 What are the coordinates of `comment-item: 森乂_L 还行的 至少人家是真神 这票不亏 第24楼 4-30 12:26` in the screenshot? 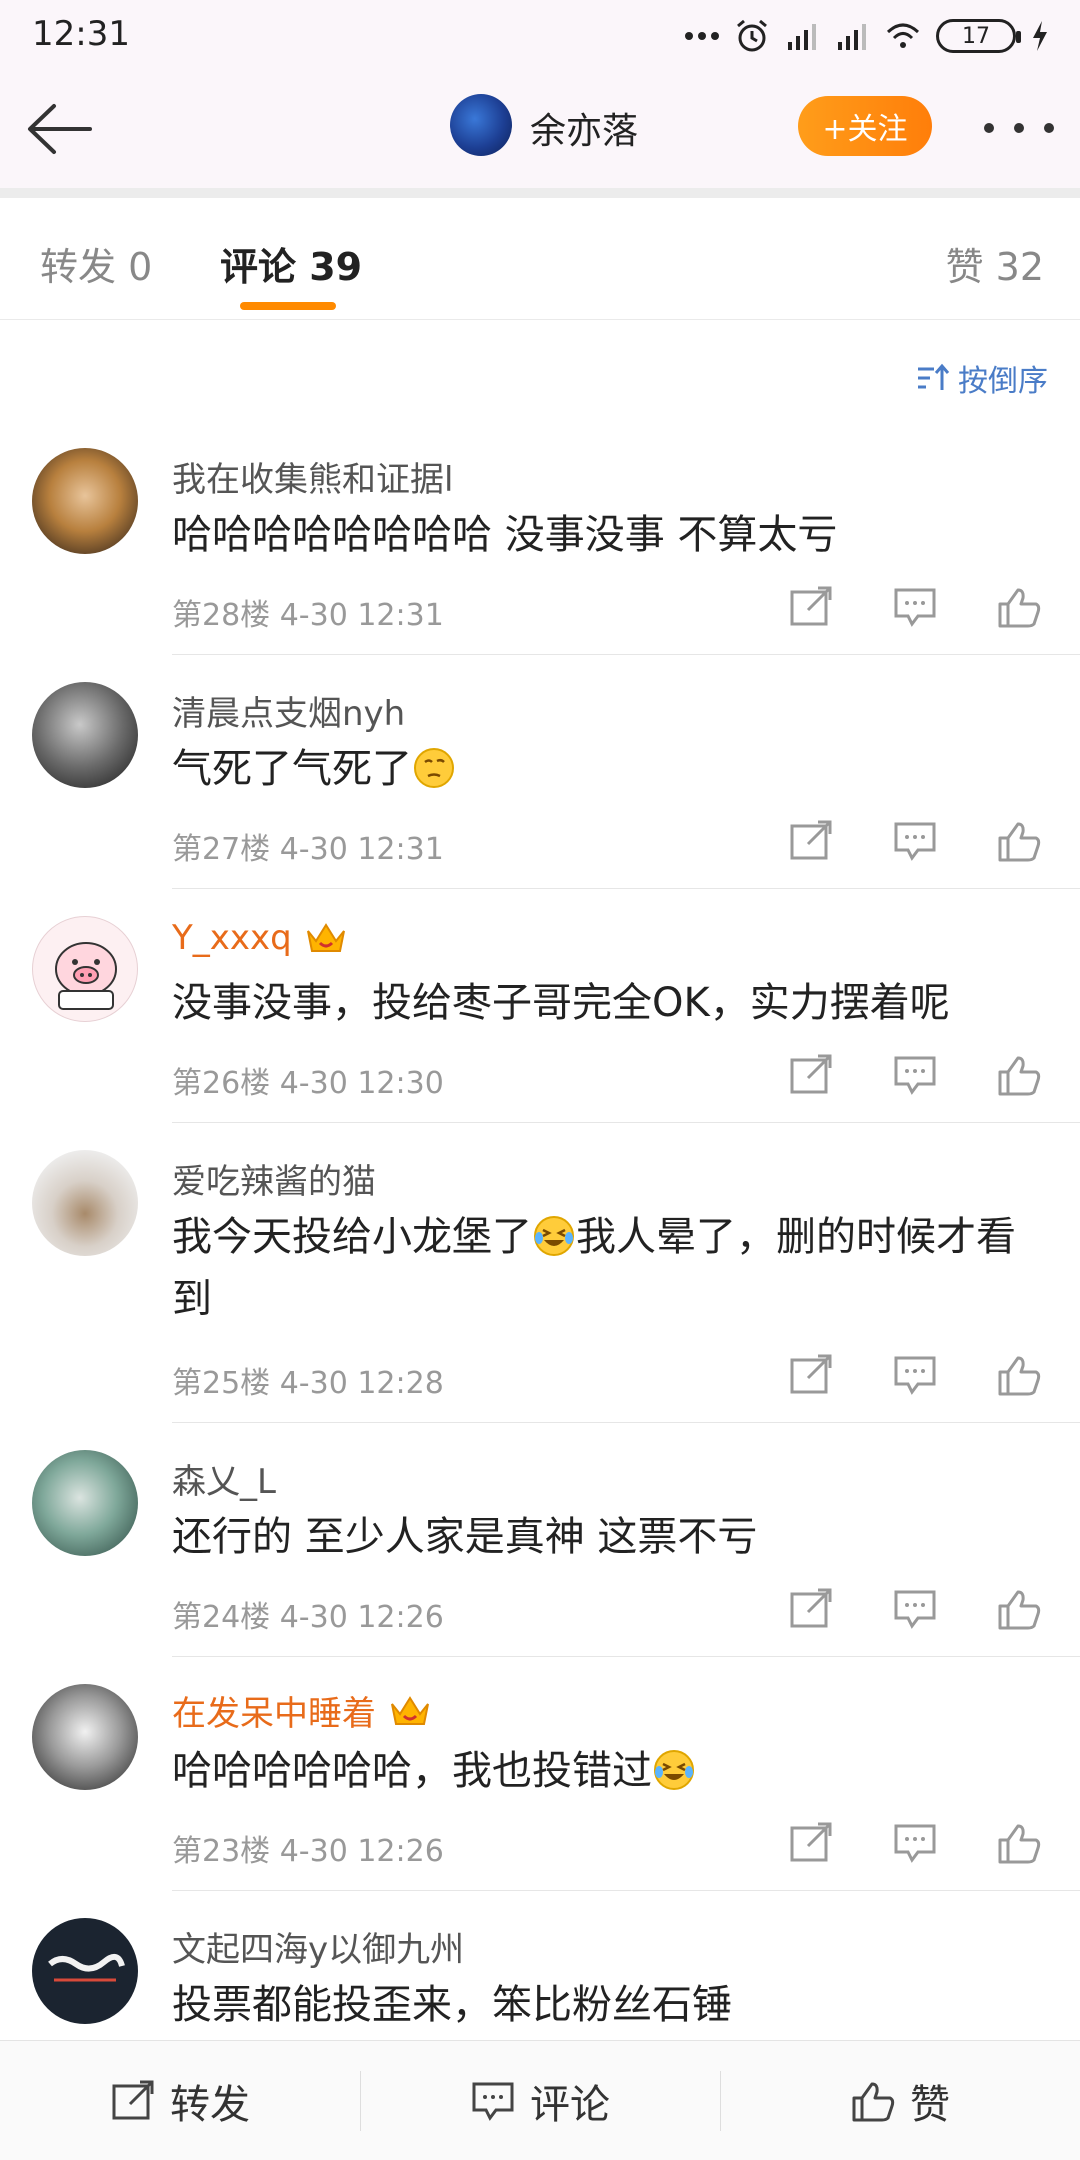 It's located at (540, 1555).